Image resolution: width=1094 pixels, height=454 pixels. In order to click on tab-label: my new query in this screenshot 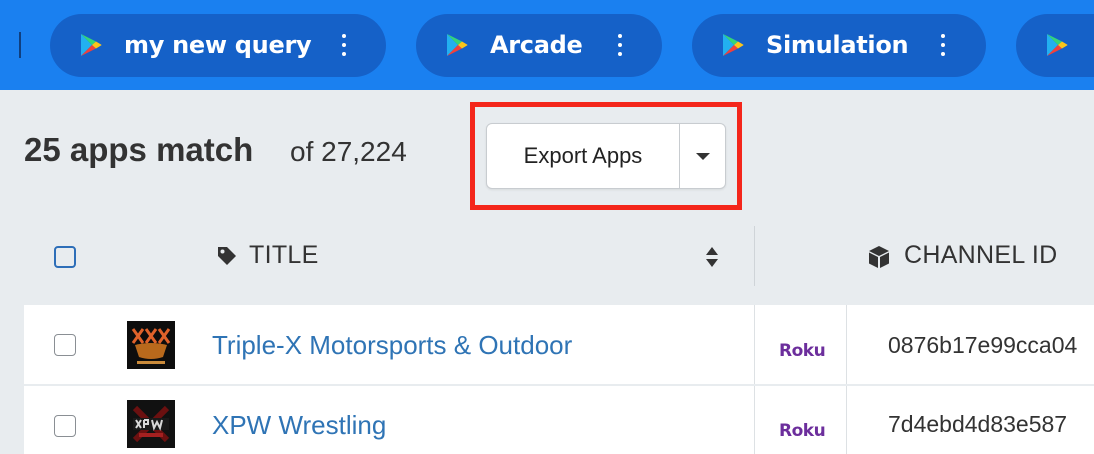, I will do `click(218, 45)`.